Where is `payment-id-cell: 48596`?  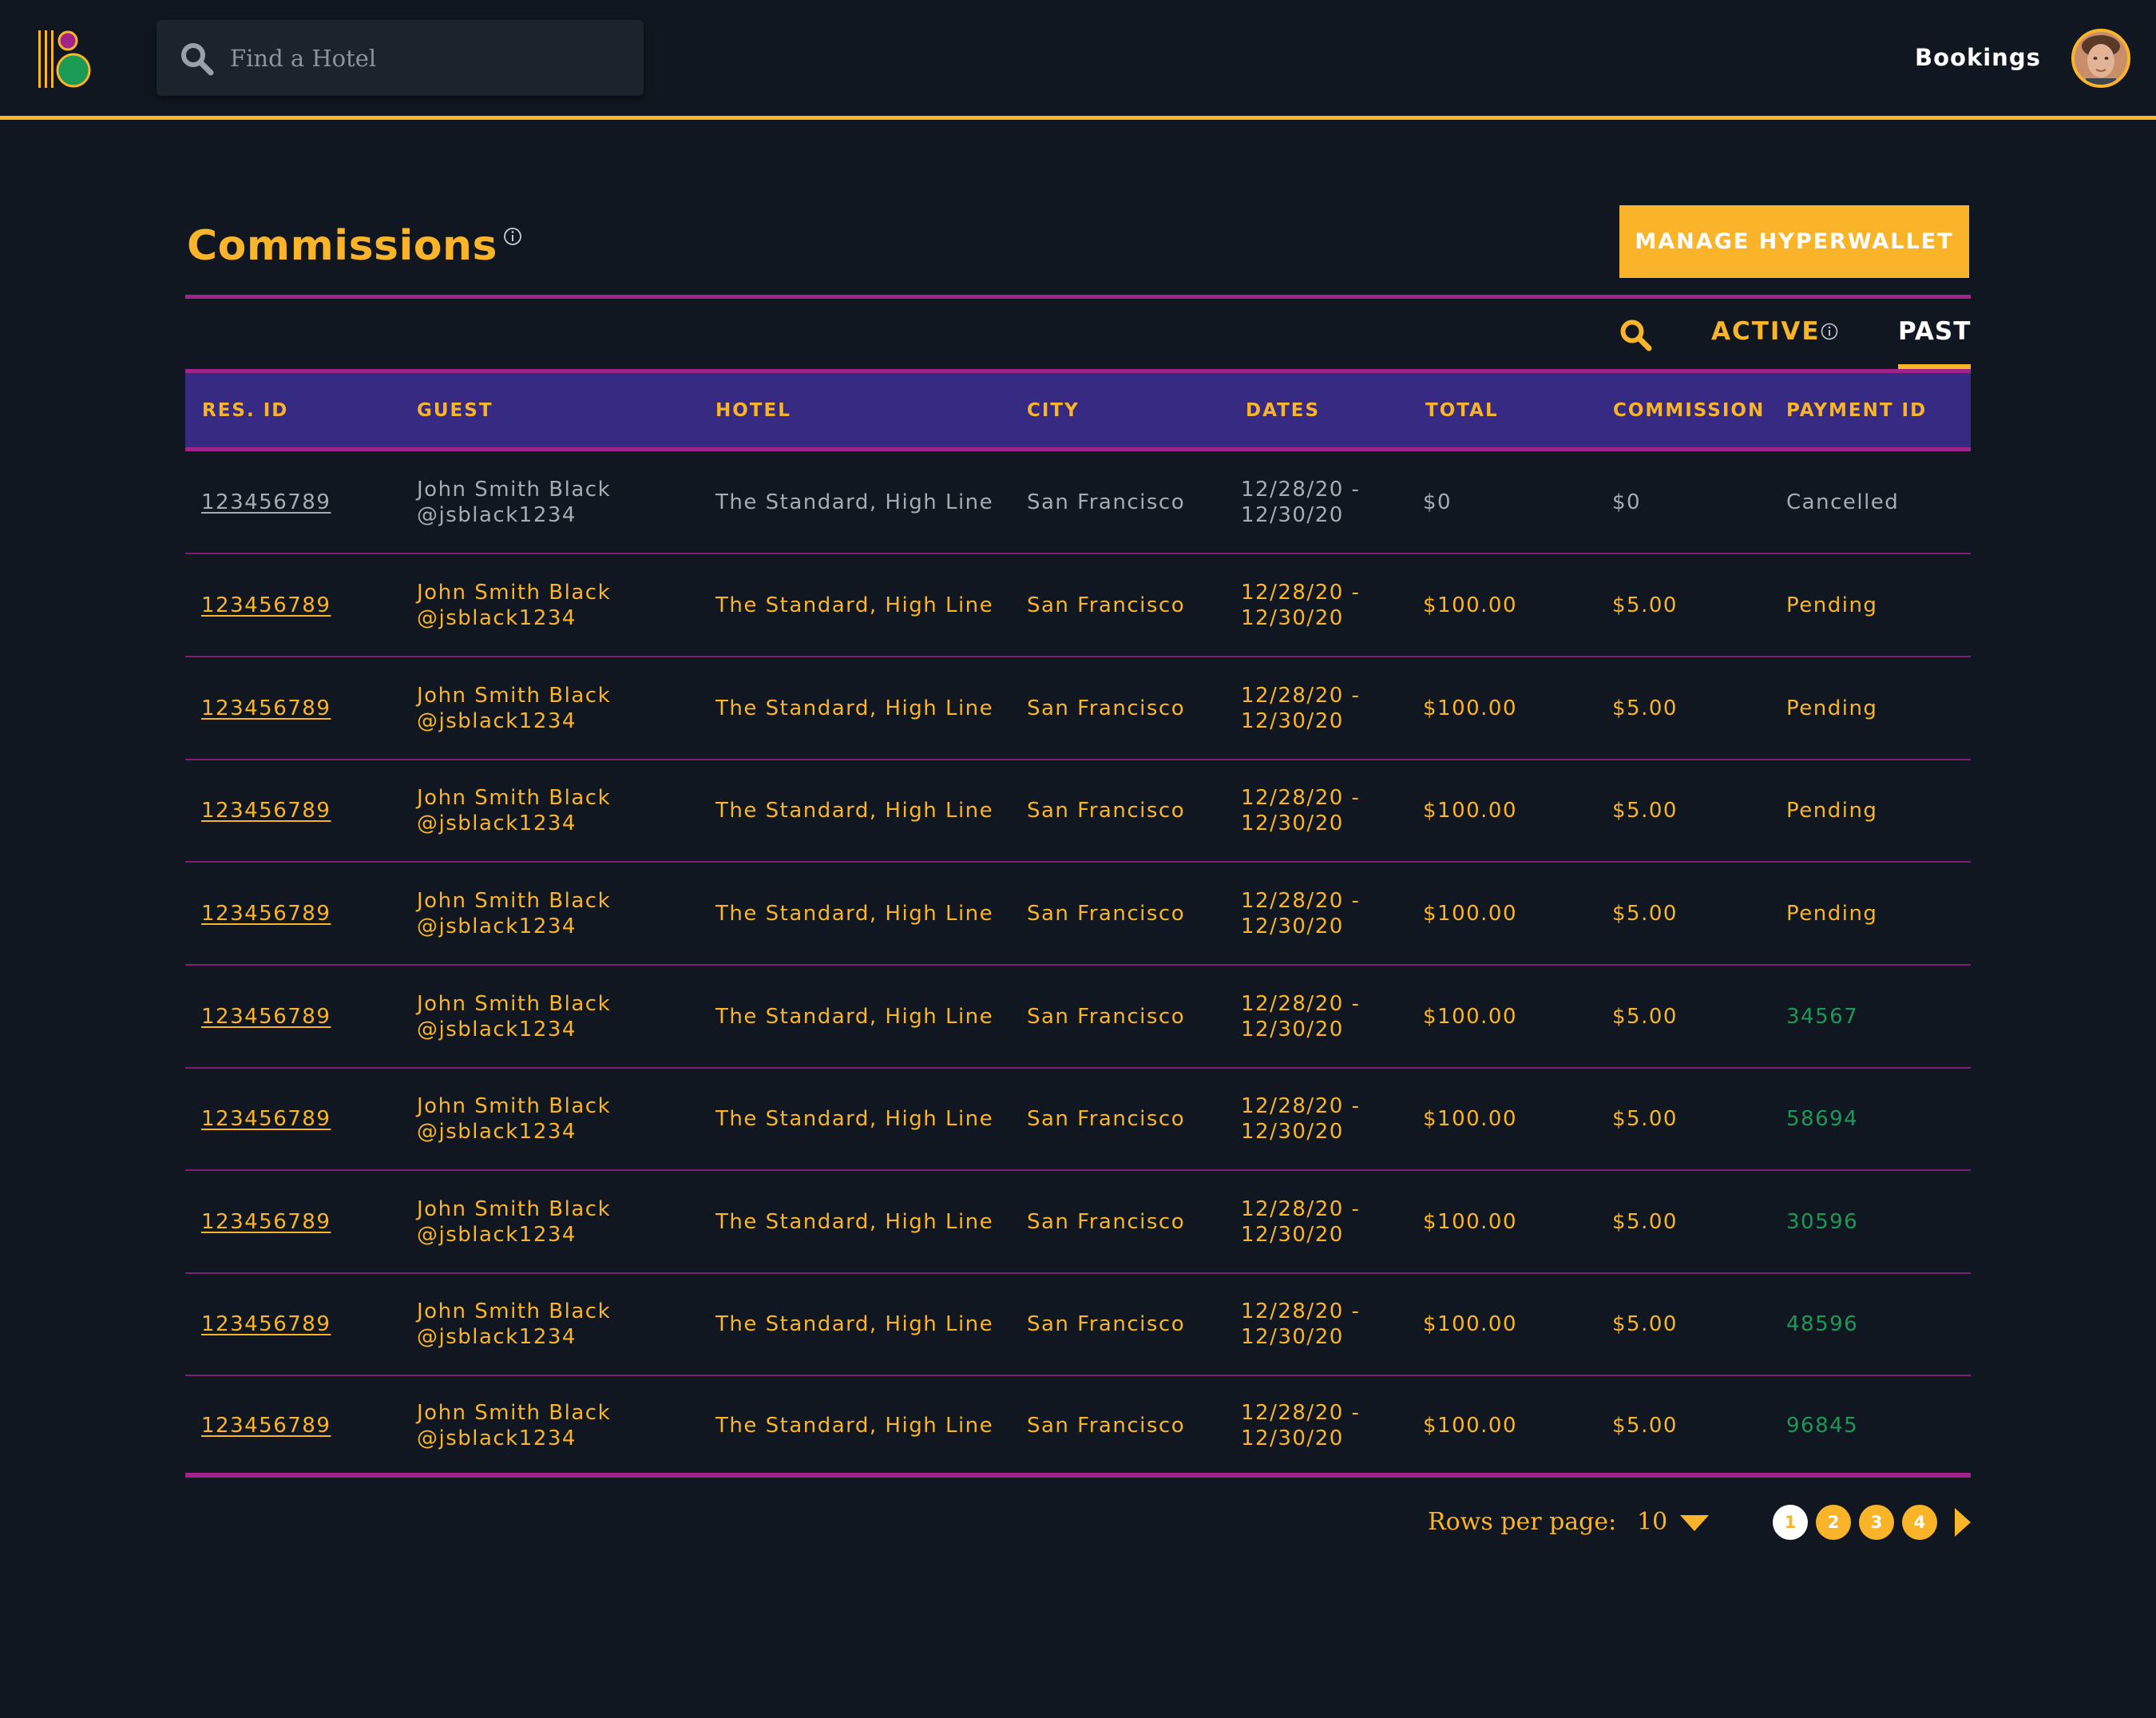
payment-id-cell: 48596 is located at coordinates (1822, 1324).